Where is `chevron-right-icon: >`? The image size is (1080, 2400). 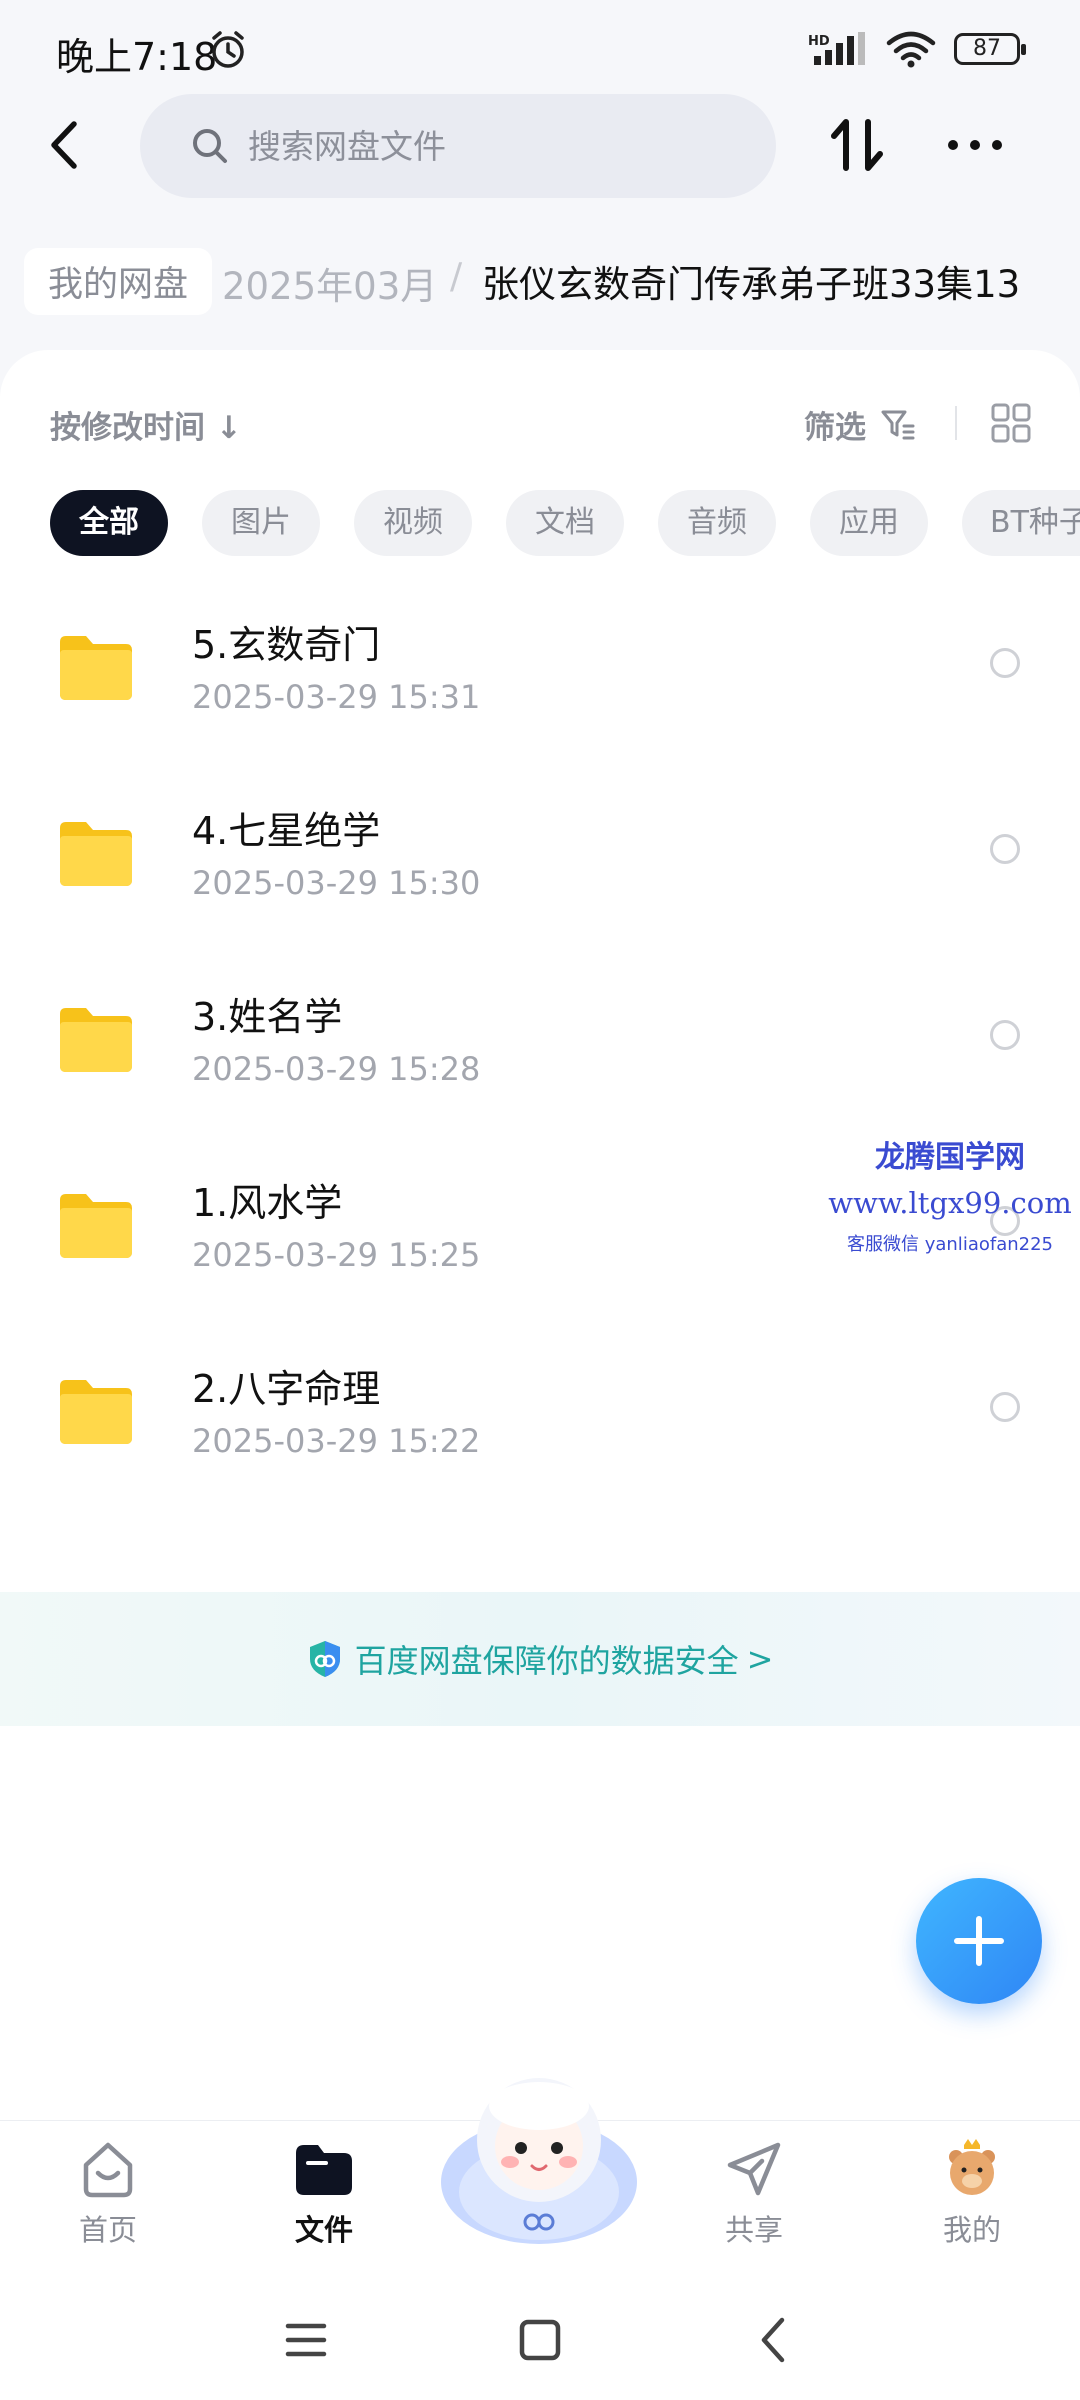 chevron-right-icon: > is located at coordinates (760, 1659).